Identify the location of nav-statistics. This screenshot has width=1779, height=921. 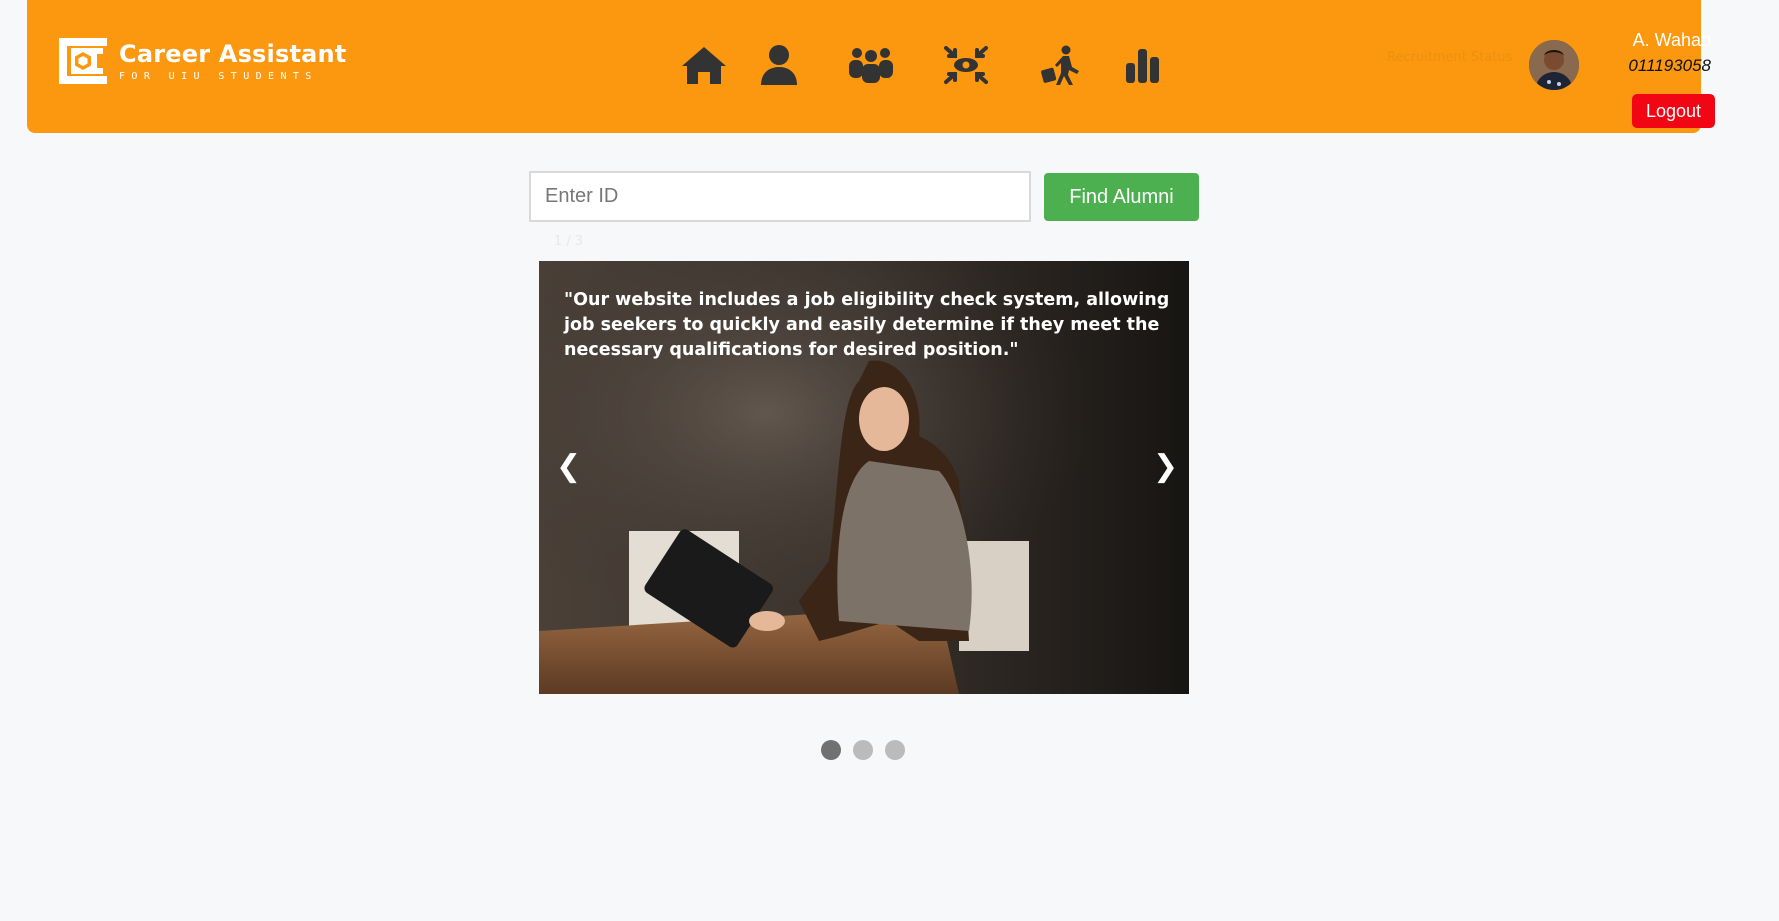
(1143, 65).